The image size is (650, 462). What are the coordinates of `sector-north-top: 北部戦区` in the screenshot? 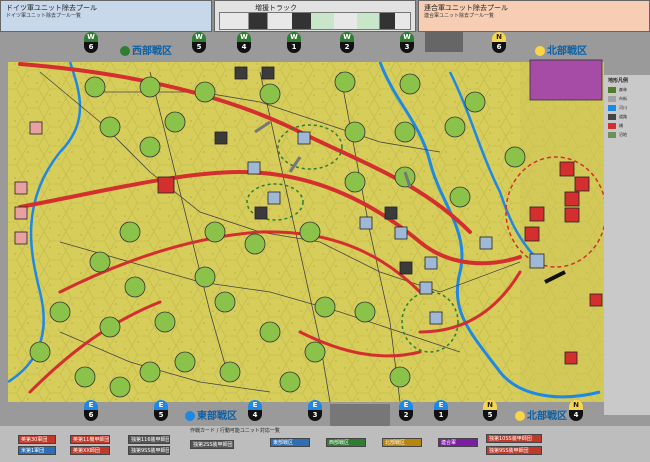 It's located at (561, 49).